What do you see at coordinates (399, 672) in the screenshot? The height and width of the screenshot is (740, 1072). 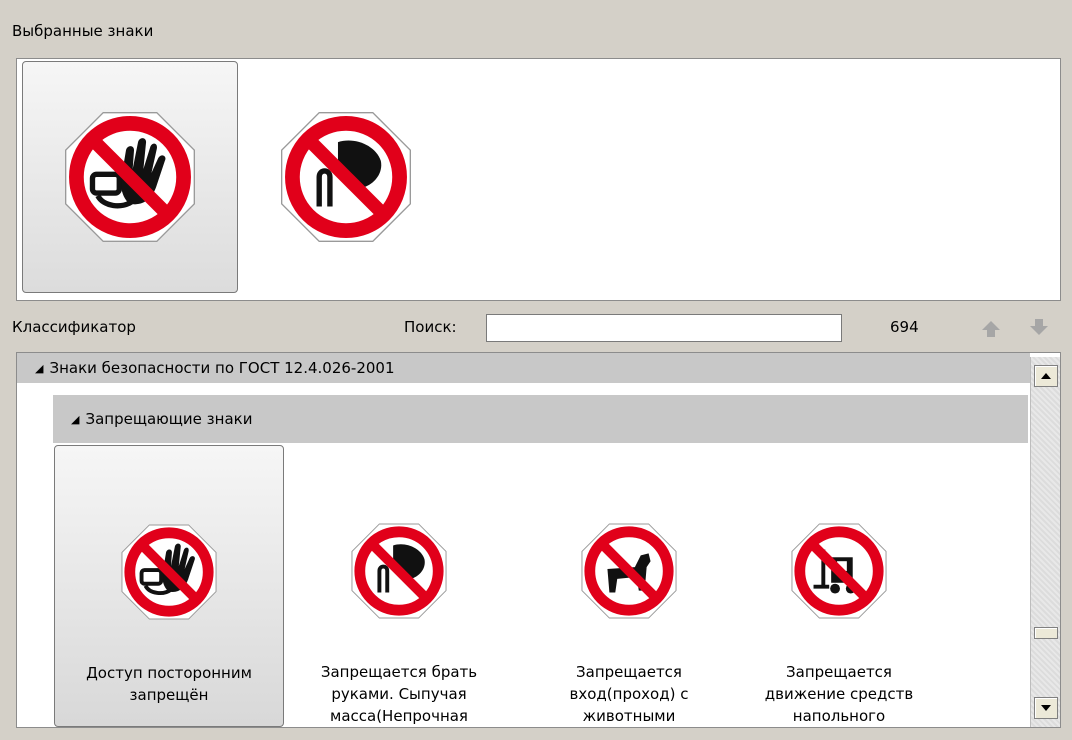 I see `sign-caption-line: Запрещается брать` at bounding box center [399, 672].